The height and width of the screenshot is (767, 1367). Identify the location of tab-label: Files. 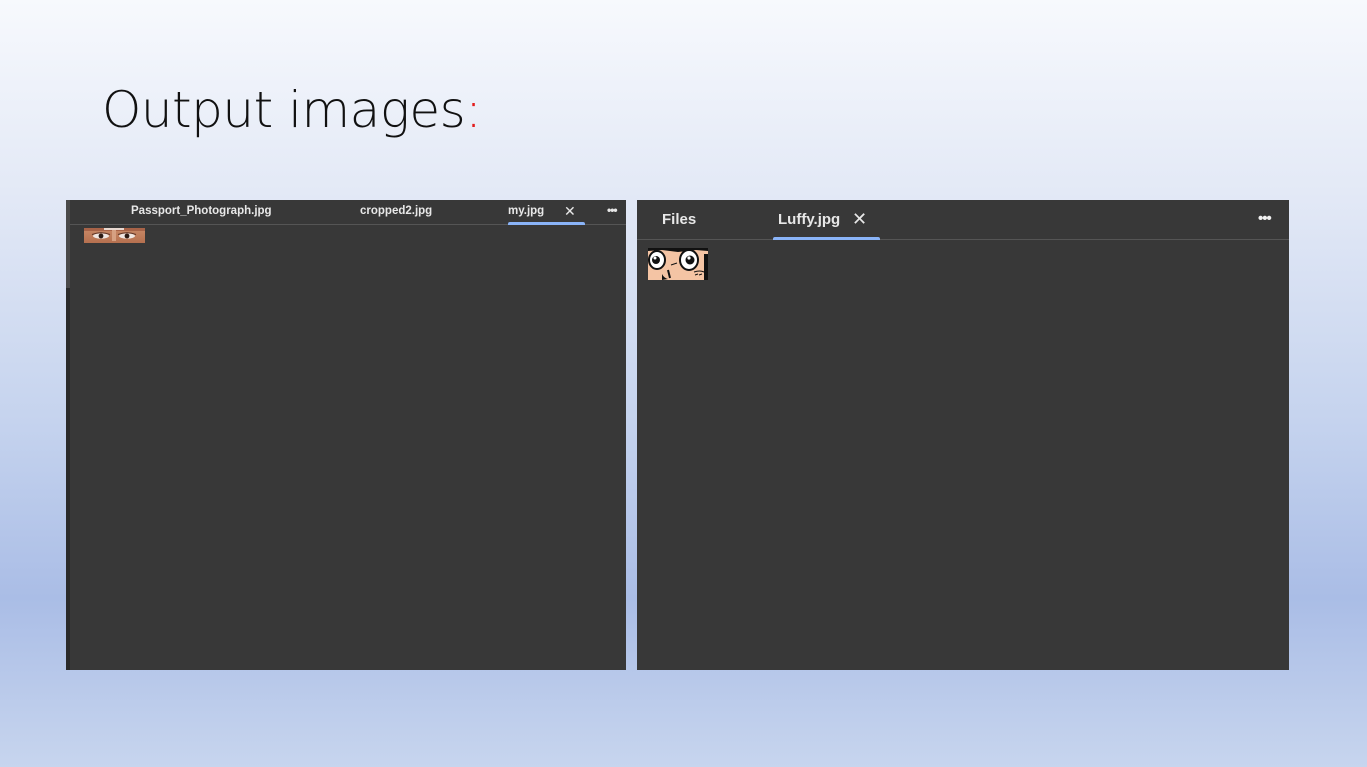
(679, 219).